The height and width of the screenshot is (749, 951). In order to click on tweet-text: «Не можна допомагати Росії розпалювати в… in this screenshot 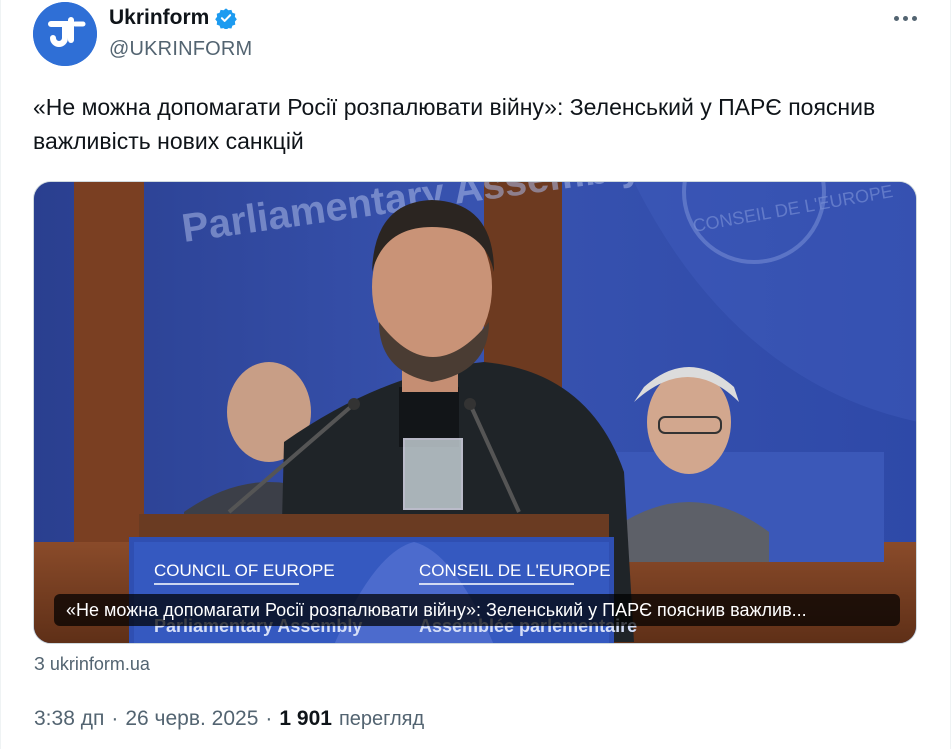, I will do `click(454, 124)`.